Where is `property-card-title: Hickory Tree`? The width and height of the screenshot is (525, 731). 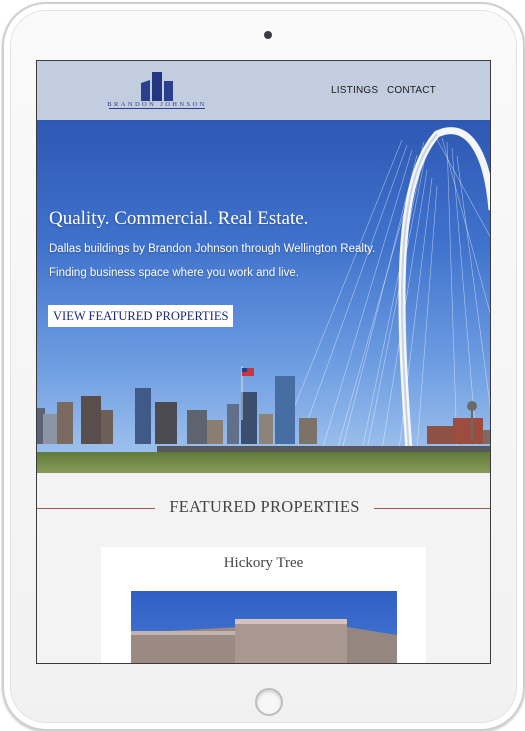
property-card-title: Hickory Tree is located at coordinates (263, 563).